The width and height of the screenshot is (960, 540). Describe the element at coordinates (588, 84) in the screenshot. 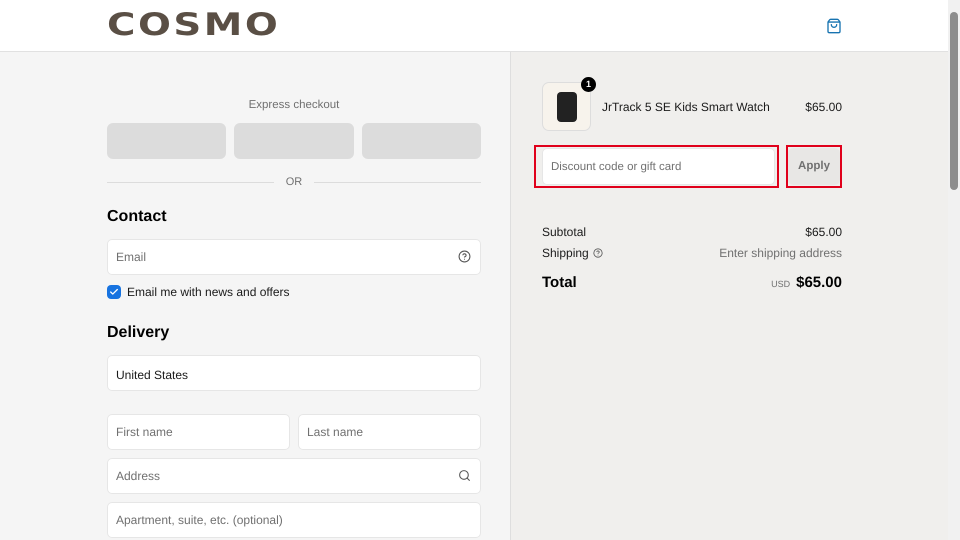

I see `quantity-badge: 1` at that location.